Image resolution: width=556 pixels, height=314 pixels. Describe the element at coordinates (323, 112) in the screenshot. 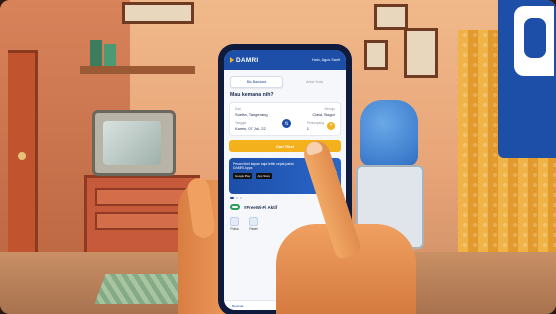

I see `to-field: Menuju Ciawi, Bogor` at that location.